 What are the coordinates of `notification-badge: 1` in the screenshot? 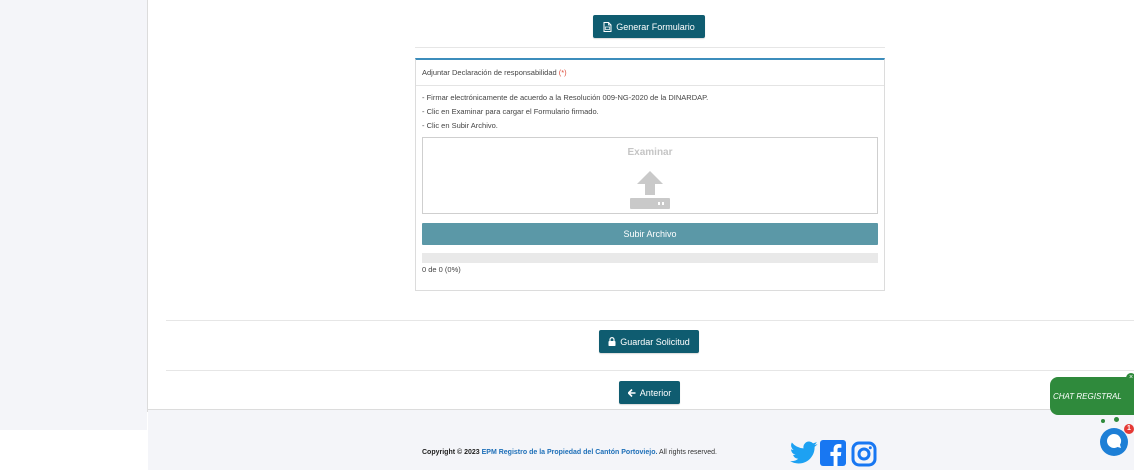 It's located at (1129, 429).